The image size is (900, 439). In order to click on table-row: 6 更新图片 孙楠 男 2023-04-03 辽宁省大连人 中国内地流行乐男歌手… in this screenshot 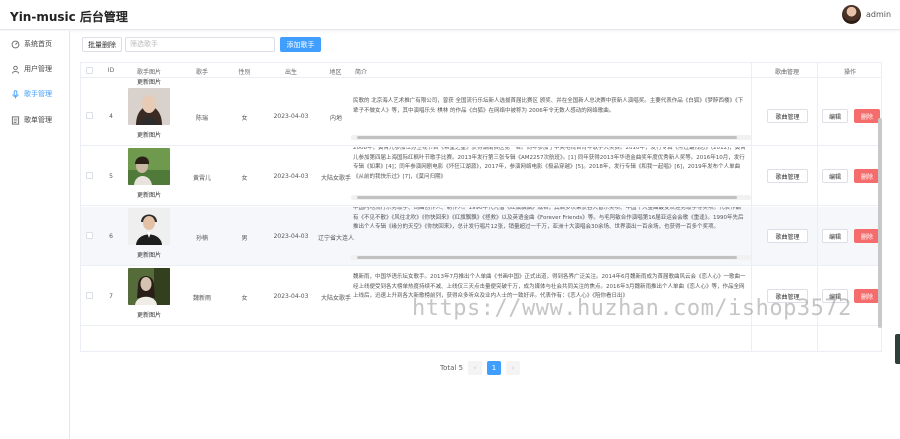, I will do `click(481, 236)`.